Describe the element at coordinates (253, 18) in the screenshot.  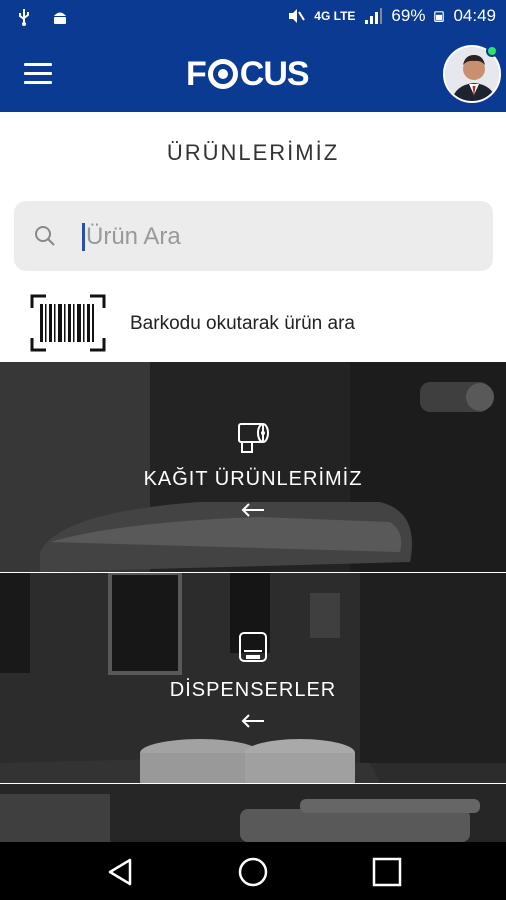
I see `status-bar: 4G LTE 69% 04:49` at that location.